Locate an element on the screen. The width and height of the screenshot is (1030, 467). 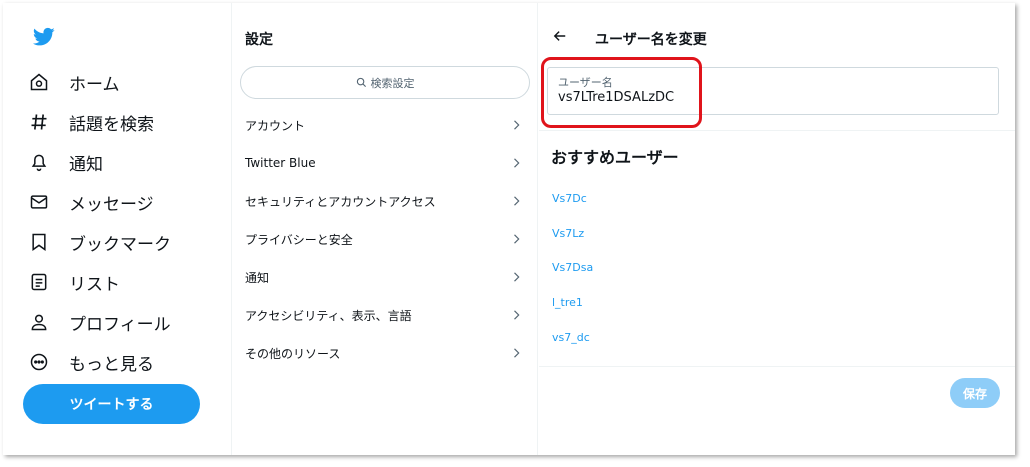
nav-item-label: プロフィール is located at coordinates (120, 324).